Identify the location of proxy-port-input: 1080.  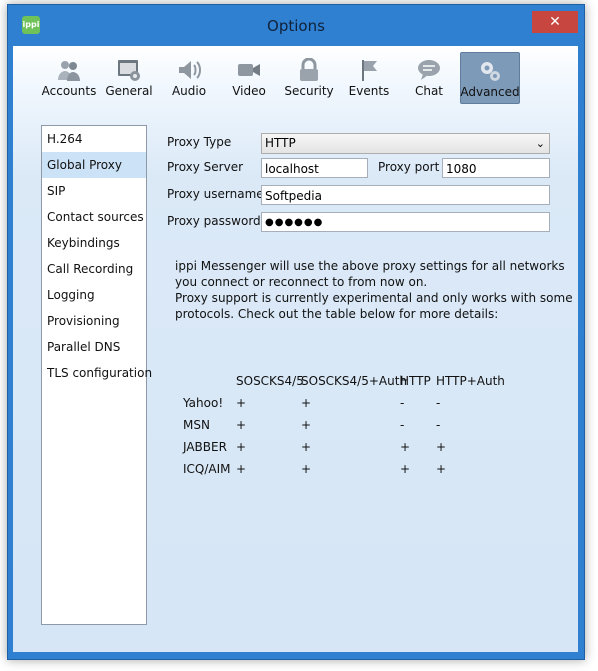
(496, 168).